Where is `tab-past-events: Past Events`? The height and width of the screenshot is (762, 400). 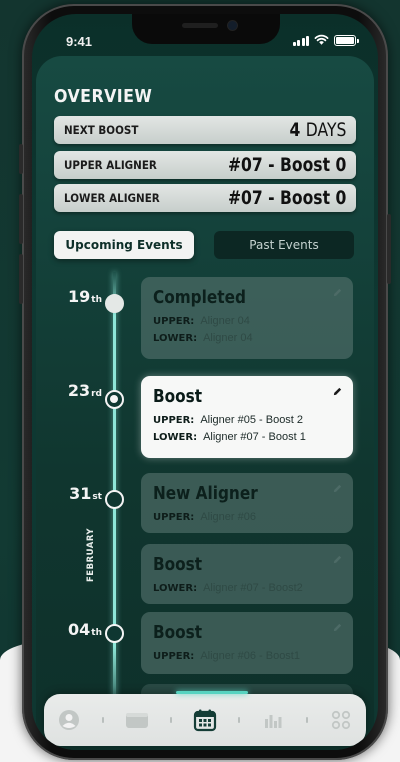 tab-past-events: Past Events is located at coordinates (284, 245).